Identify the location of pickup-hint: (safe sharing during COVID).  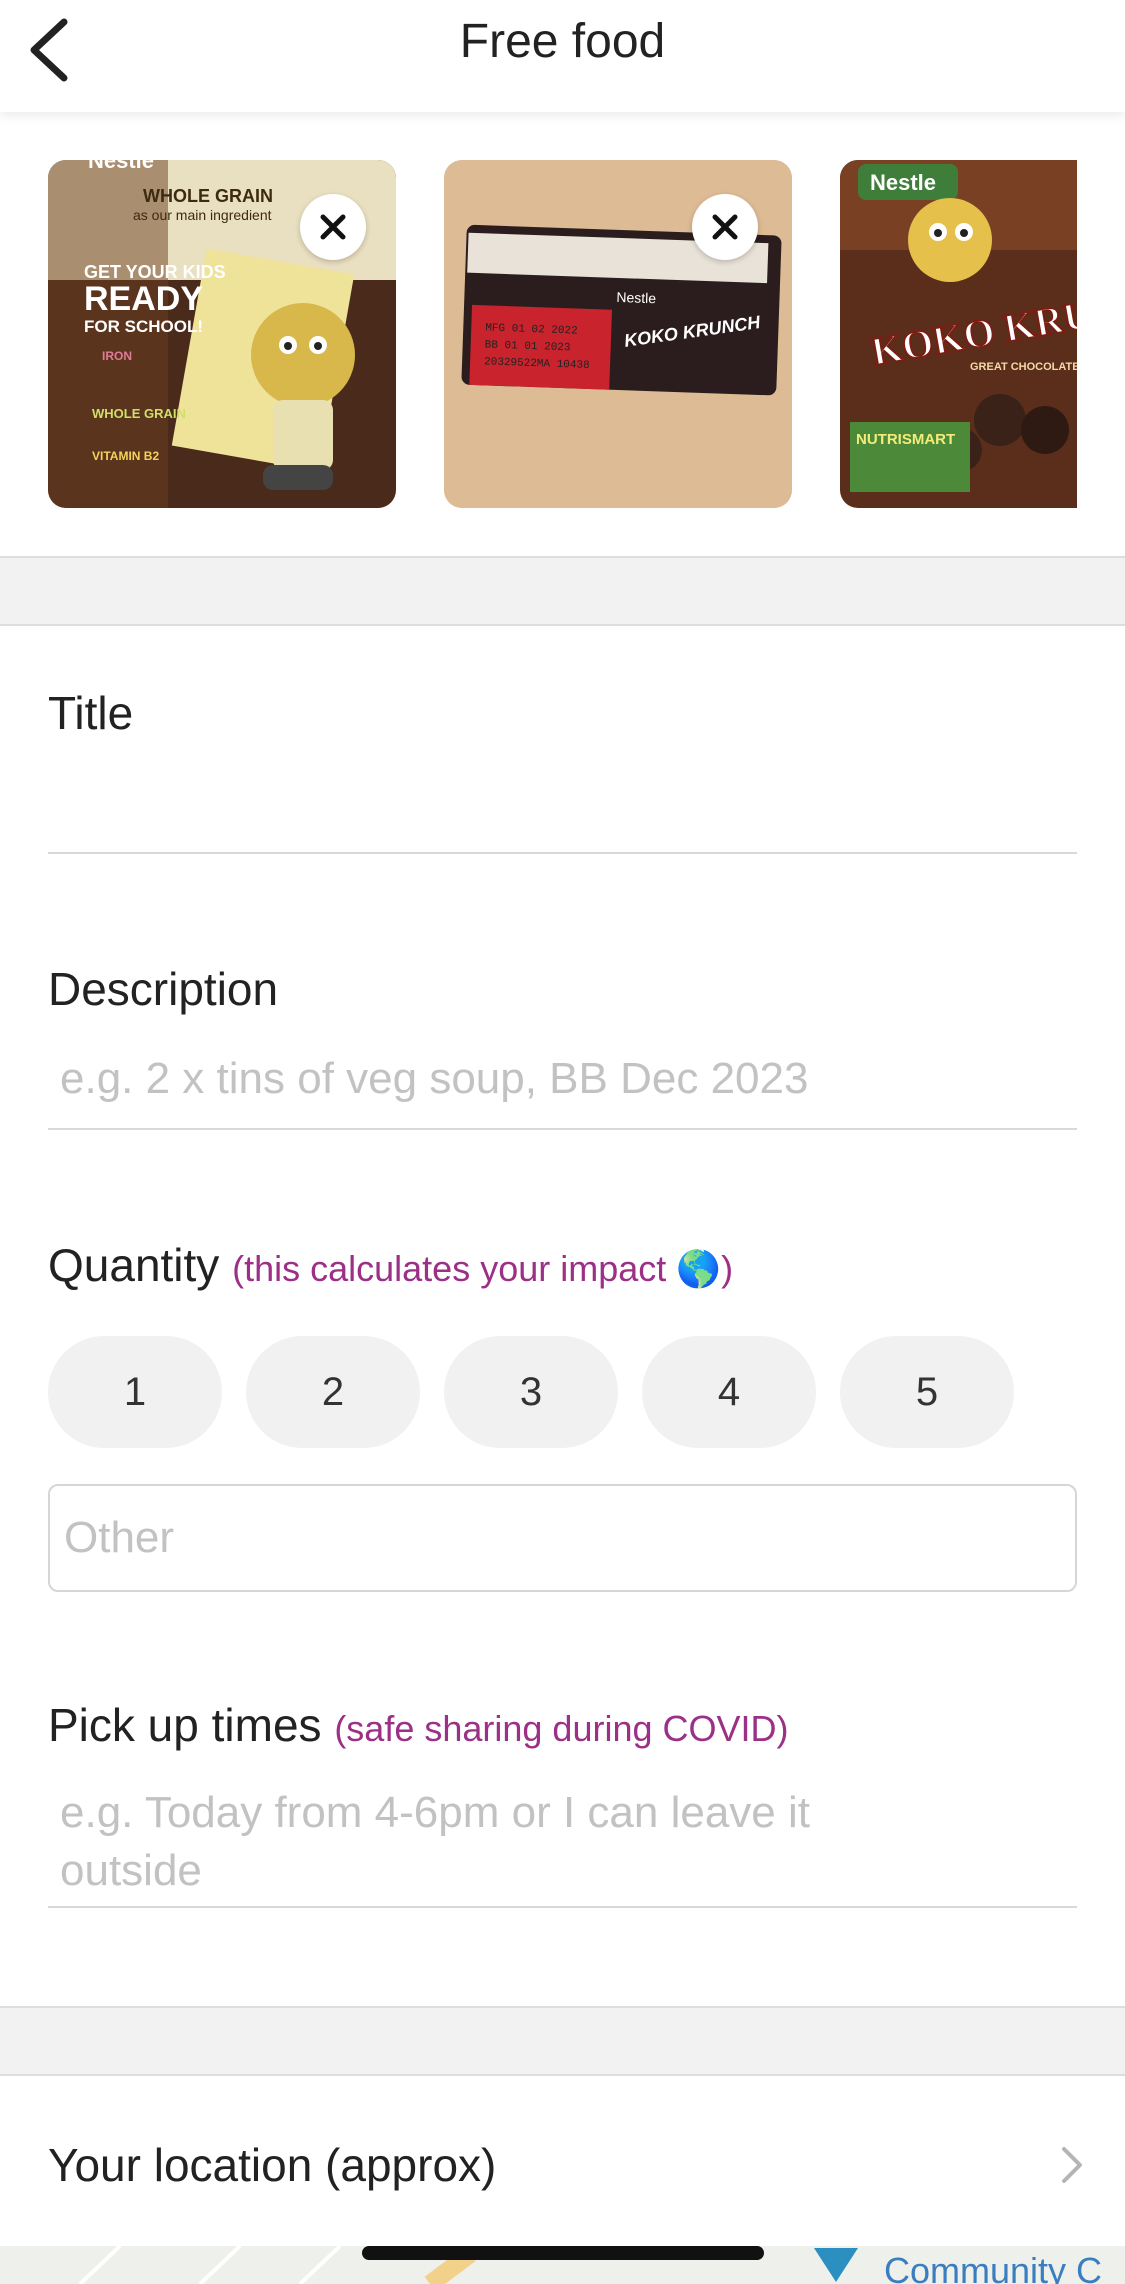
(561, 1728).